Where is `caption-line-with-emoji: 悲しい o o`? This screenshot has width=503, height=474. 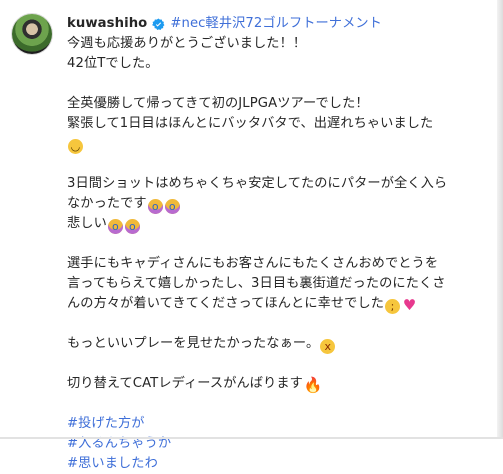 caption-line-with-emoji: 悲しい o o is located at coordinates (277, 224).